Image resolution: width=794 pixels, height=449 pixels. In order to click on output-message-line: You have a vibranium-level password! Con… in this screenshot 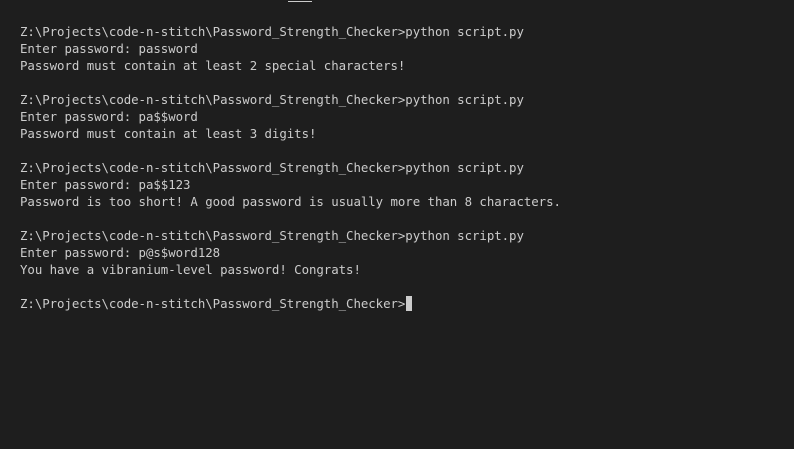, I will do `click(190, 269)`.